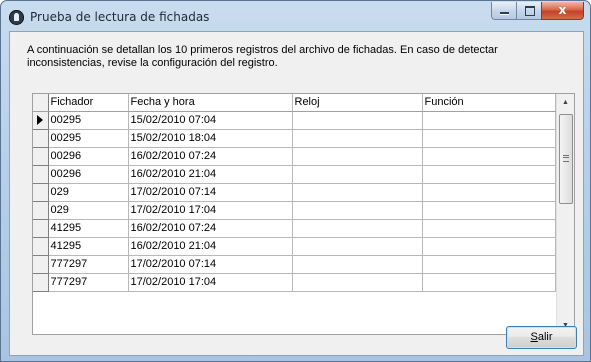  I want to click on cell-fecha-hora: 15/02/2010 07:04, so click(210, 120).